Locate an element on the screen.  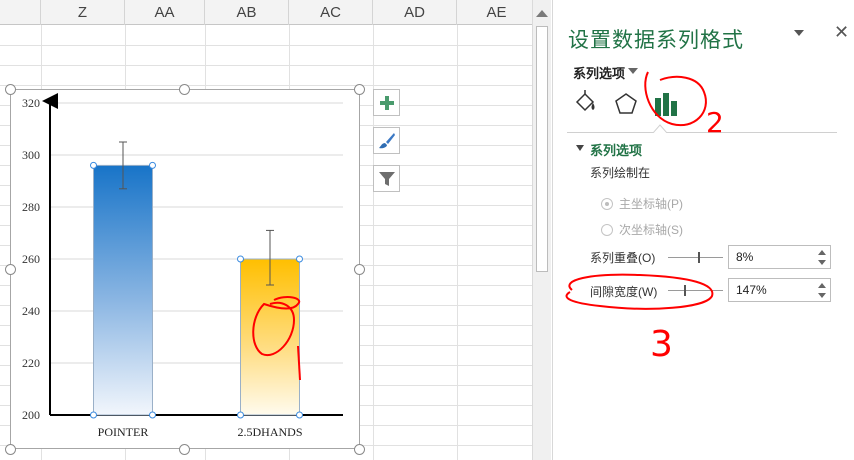
resize-handle-bottom-left is located at coordinates (10, 449).